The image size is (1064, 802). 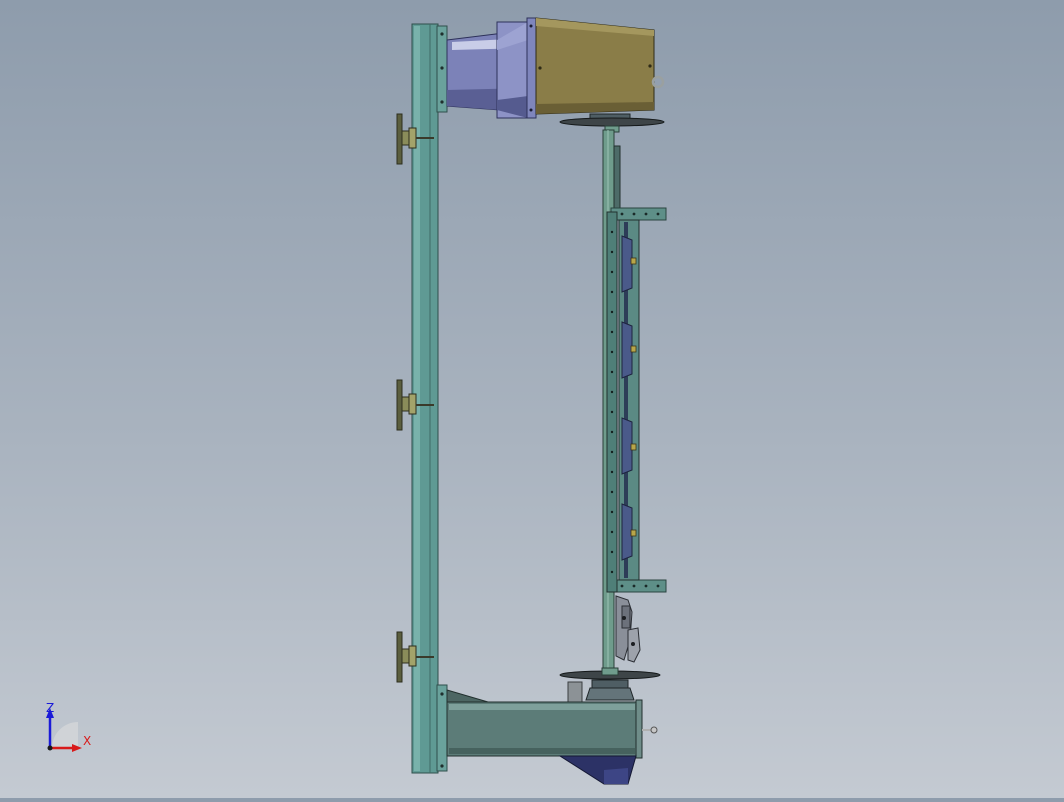 What do you see at coordinates (612, 123) in the screenshot?
I see `top-disc` at bounding box center [612, 123].